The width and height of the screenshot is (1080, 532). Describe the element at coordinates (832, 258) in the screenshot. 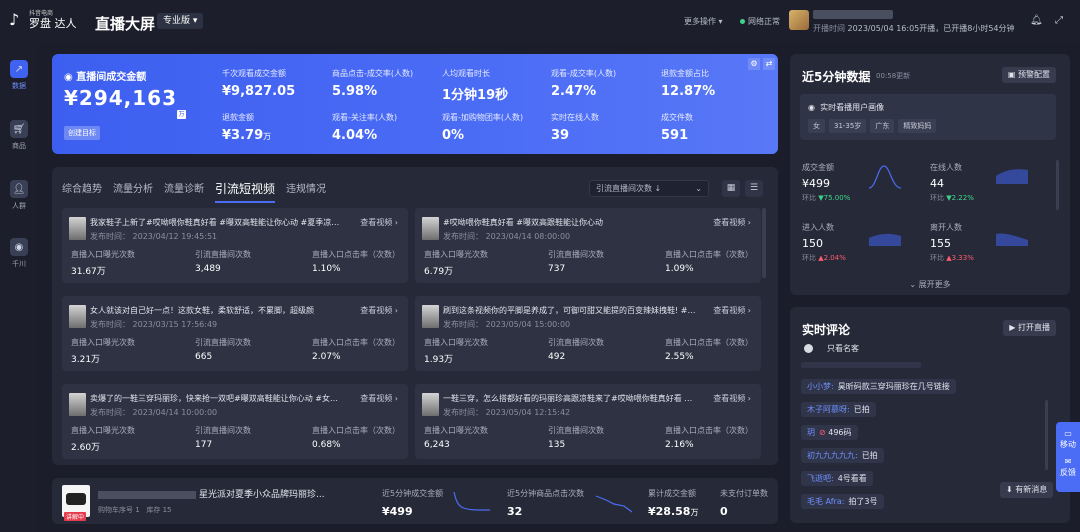

I see `change-value: ▲2.04%` at that location.